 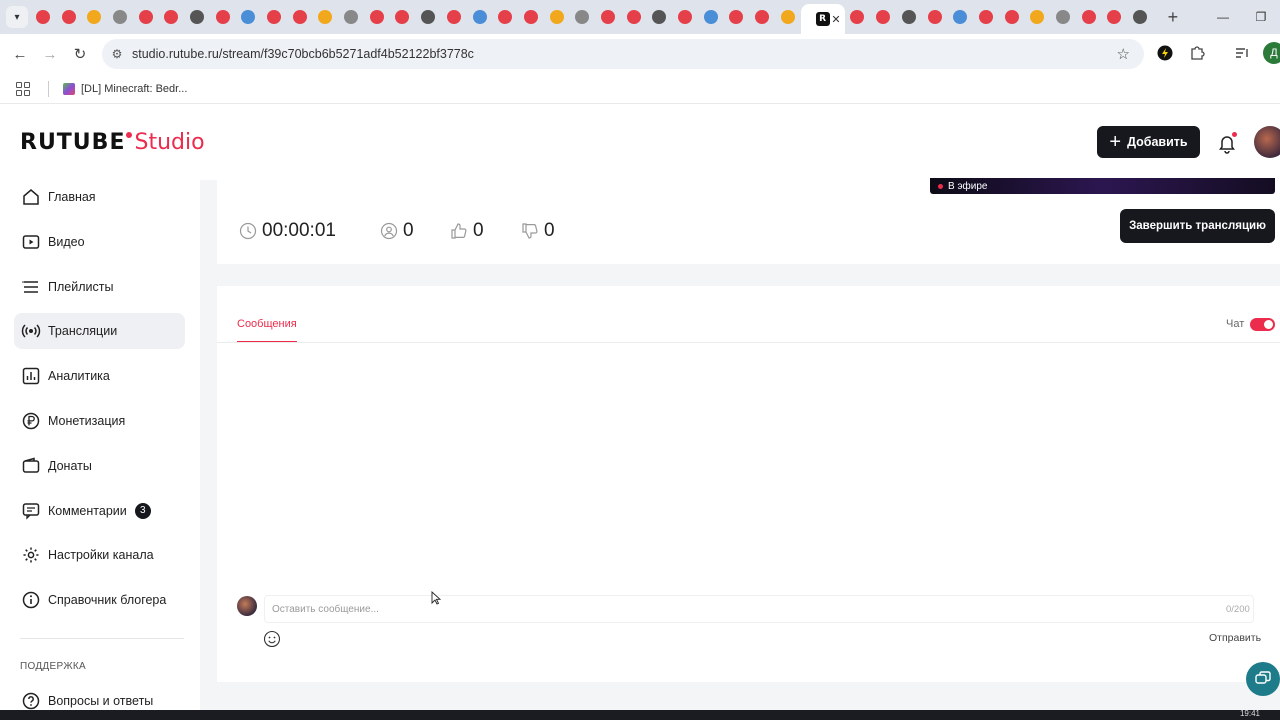 I want to click on close-tab-icon: ✕, so click(x=835, y=19).